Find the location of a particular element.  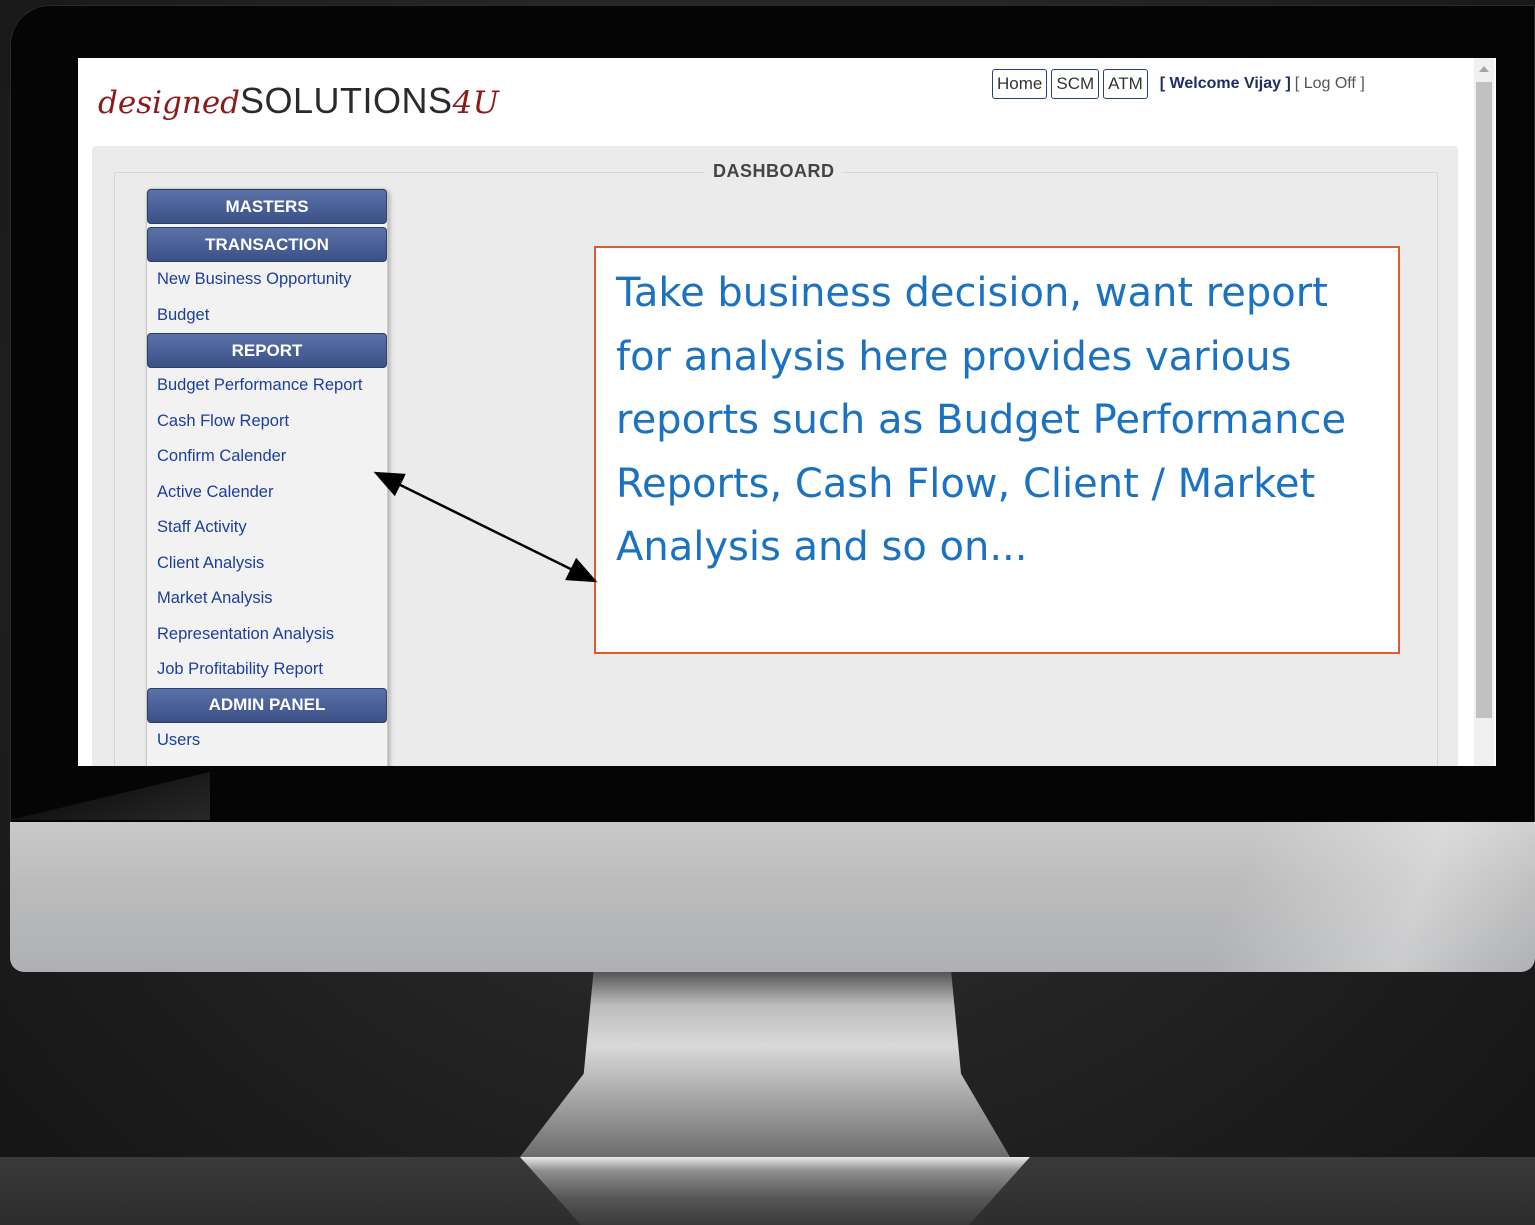

sidebar-item-market-analysis: Market Analysis is located at coordinates (267, 599).